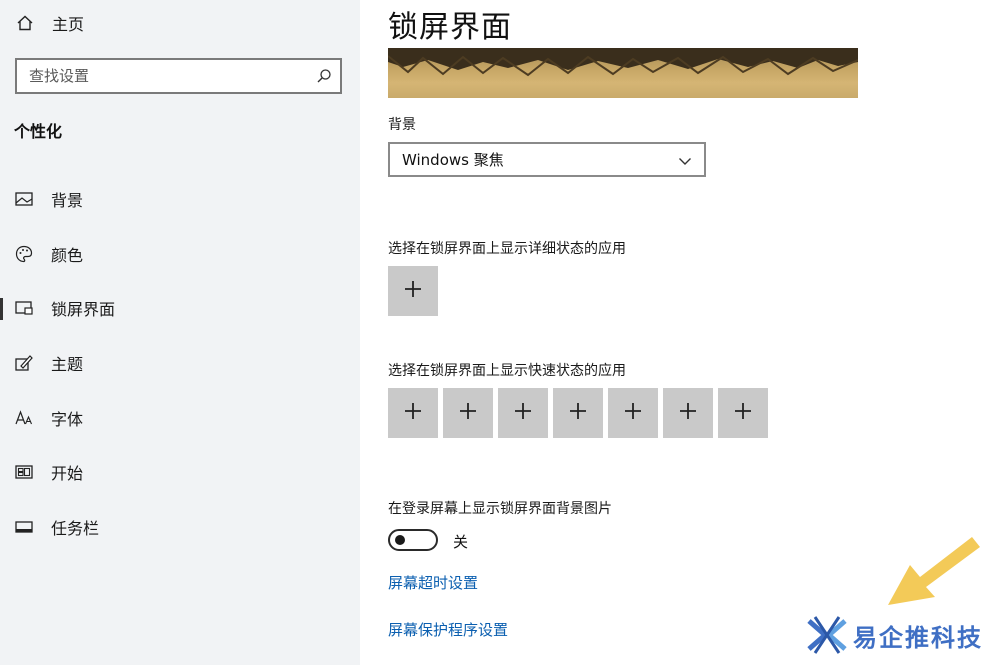 This screenshot has height=665, width=1000. What do you see at coordinates (50, 23) in the screenshot?
I see `home-nav-item: 主页` at bounding box center [50, 23].